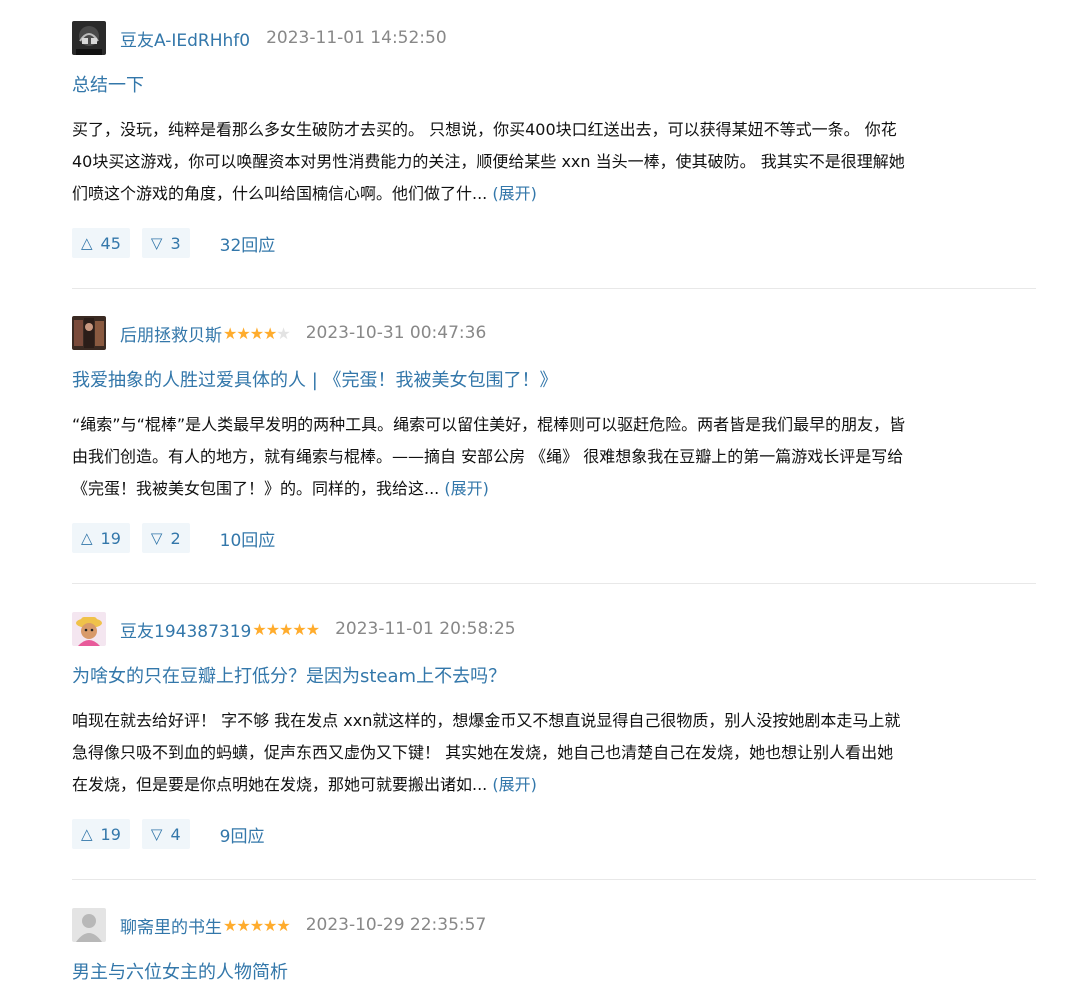  Describe the element at coordinates (185, 629) in the screenshot. I see `review-author-link: 豆友194387319` at that location.